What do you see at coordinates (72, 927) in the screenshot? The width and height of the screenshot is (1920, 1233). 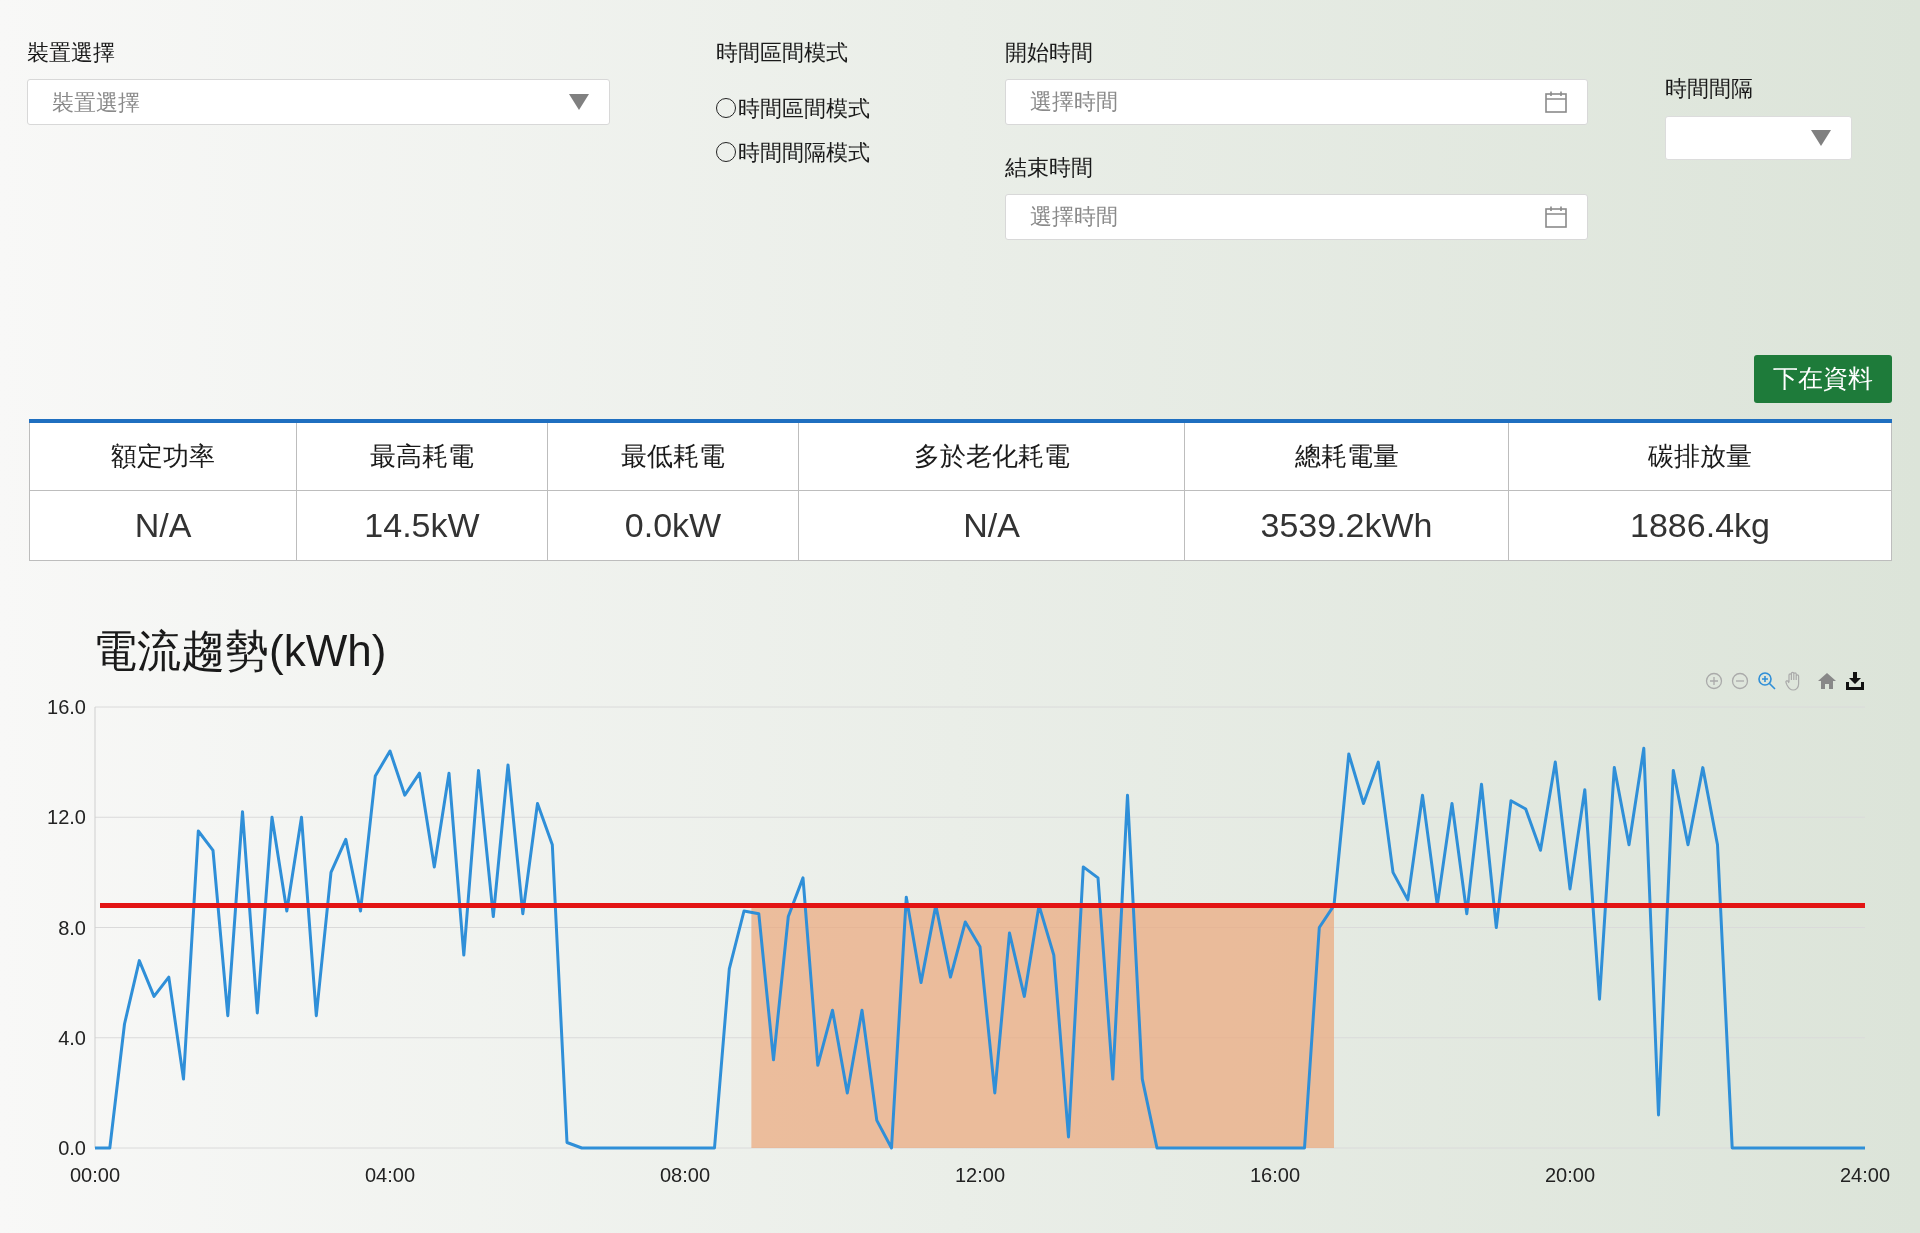 I see `axis-label: 8.0` at bounding box center [72, 927].